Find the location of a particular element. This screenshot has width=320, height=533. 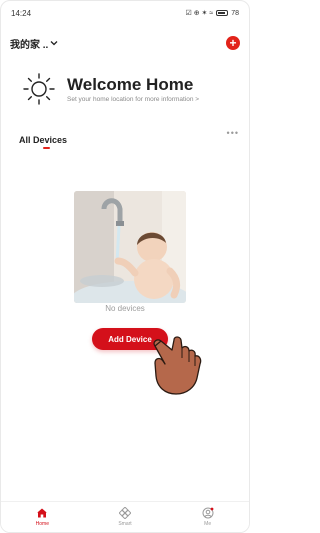

plus-icon: + is located at coordinates (233, 43).